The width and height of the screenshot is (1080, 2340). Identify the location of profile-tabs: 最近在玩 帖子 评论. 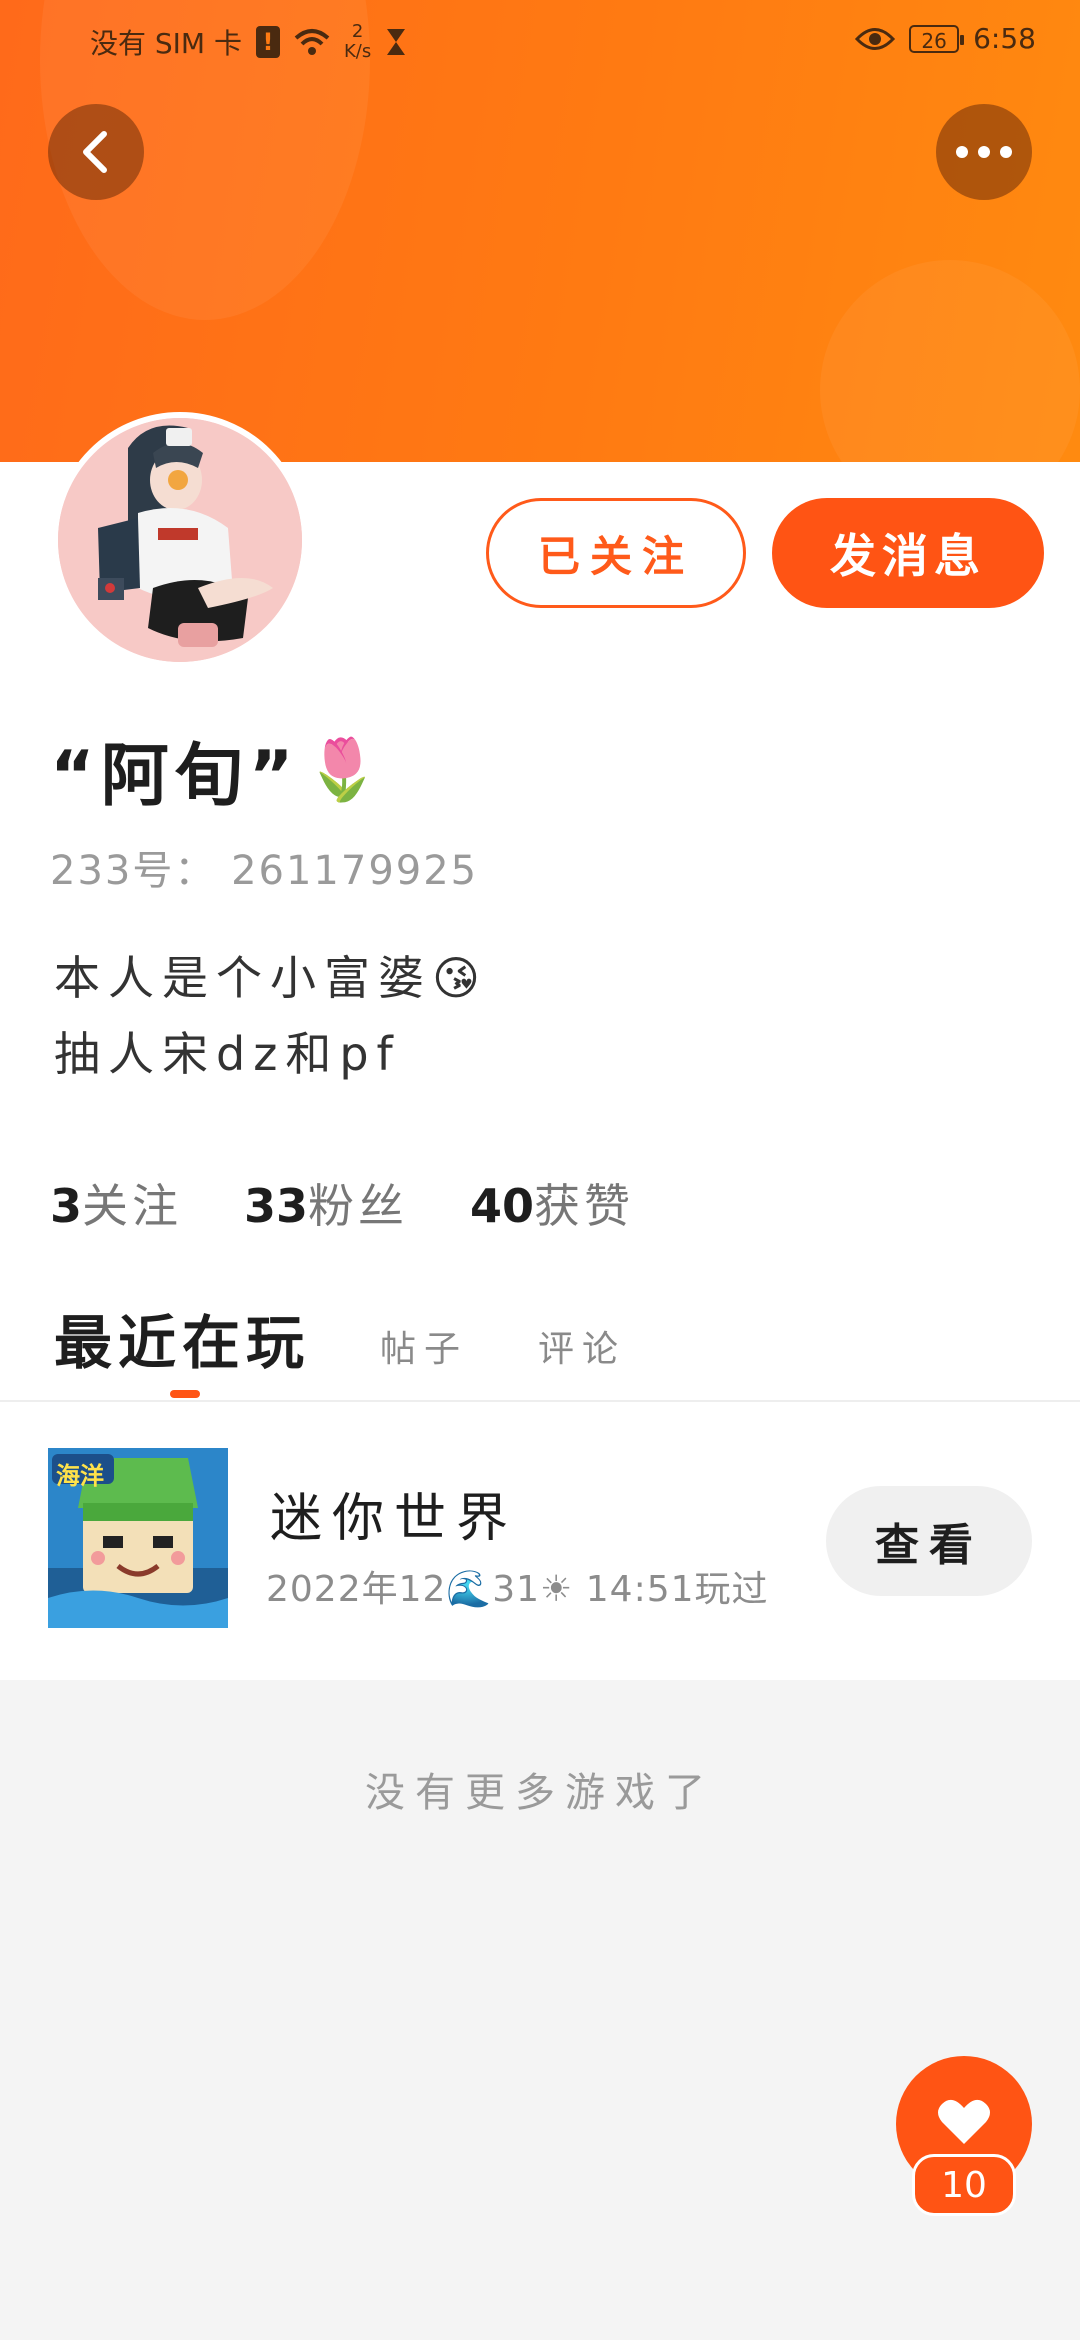
(340, 1338).